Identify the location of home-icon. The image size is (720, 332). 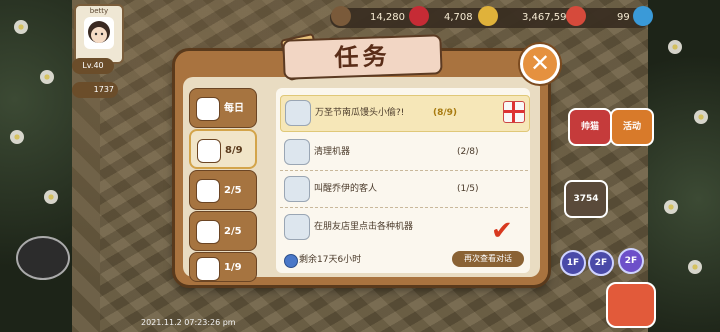
(631, 305).